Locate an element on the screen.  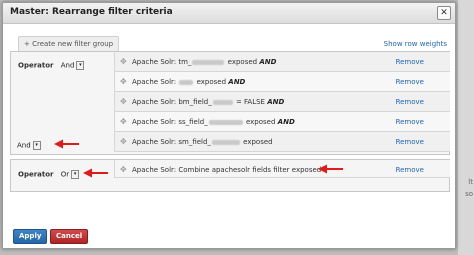
filter-label: Apache Solr: exposed AND is located at coordinates (189, 82).